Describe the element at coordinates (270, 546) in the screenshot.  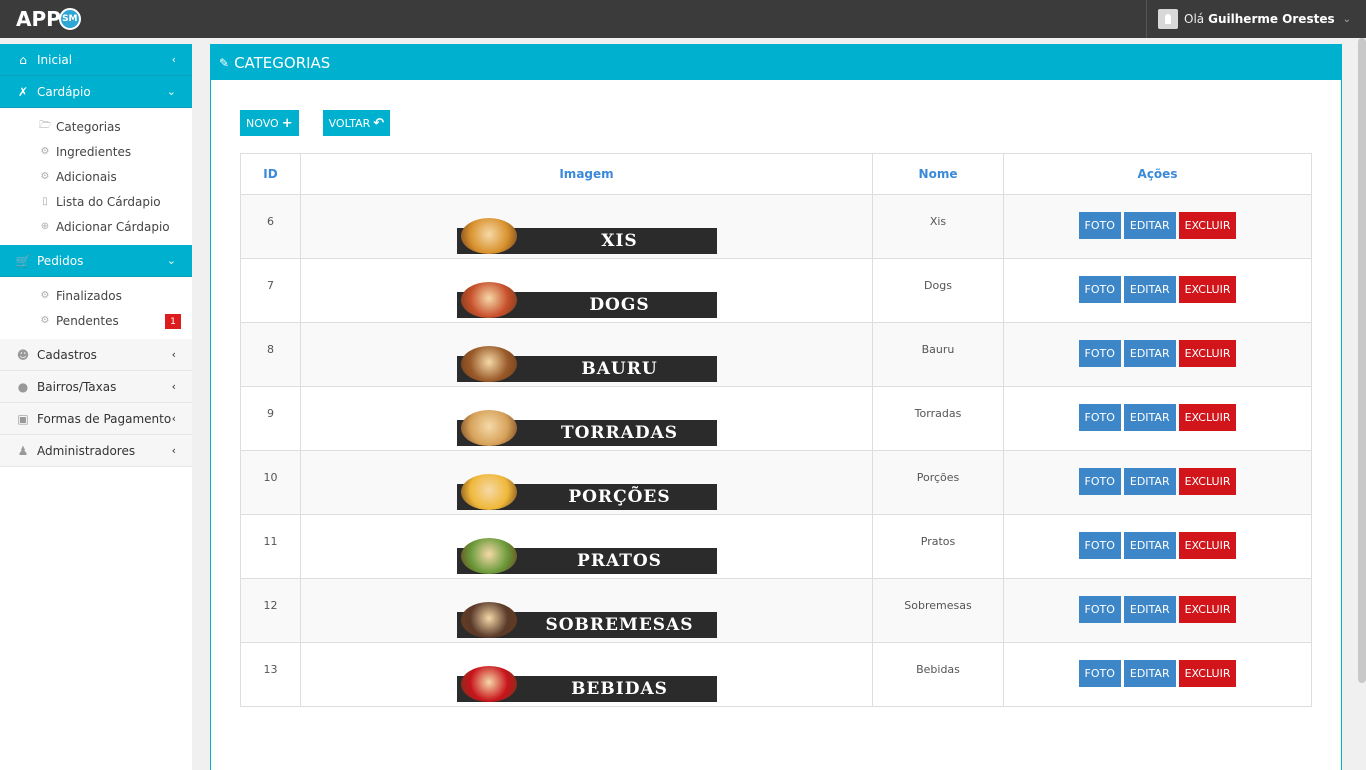
I see `cell-id: 11` at that location.